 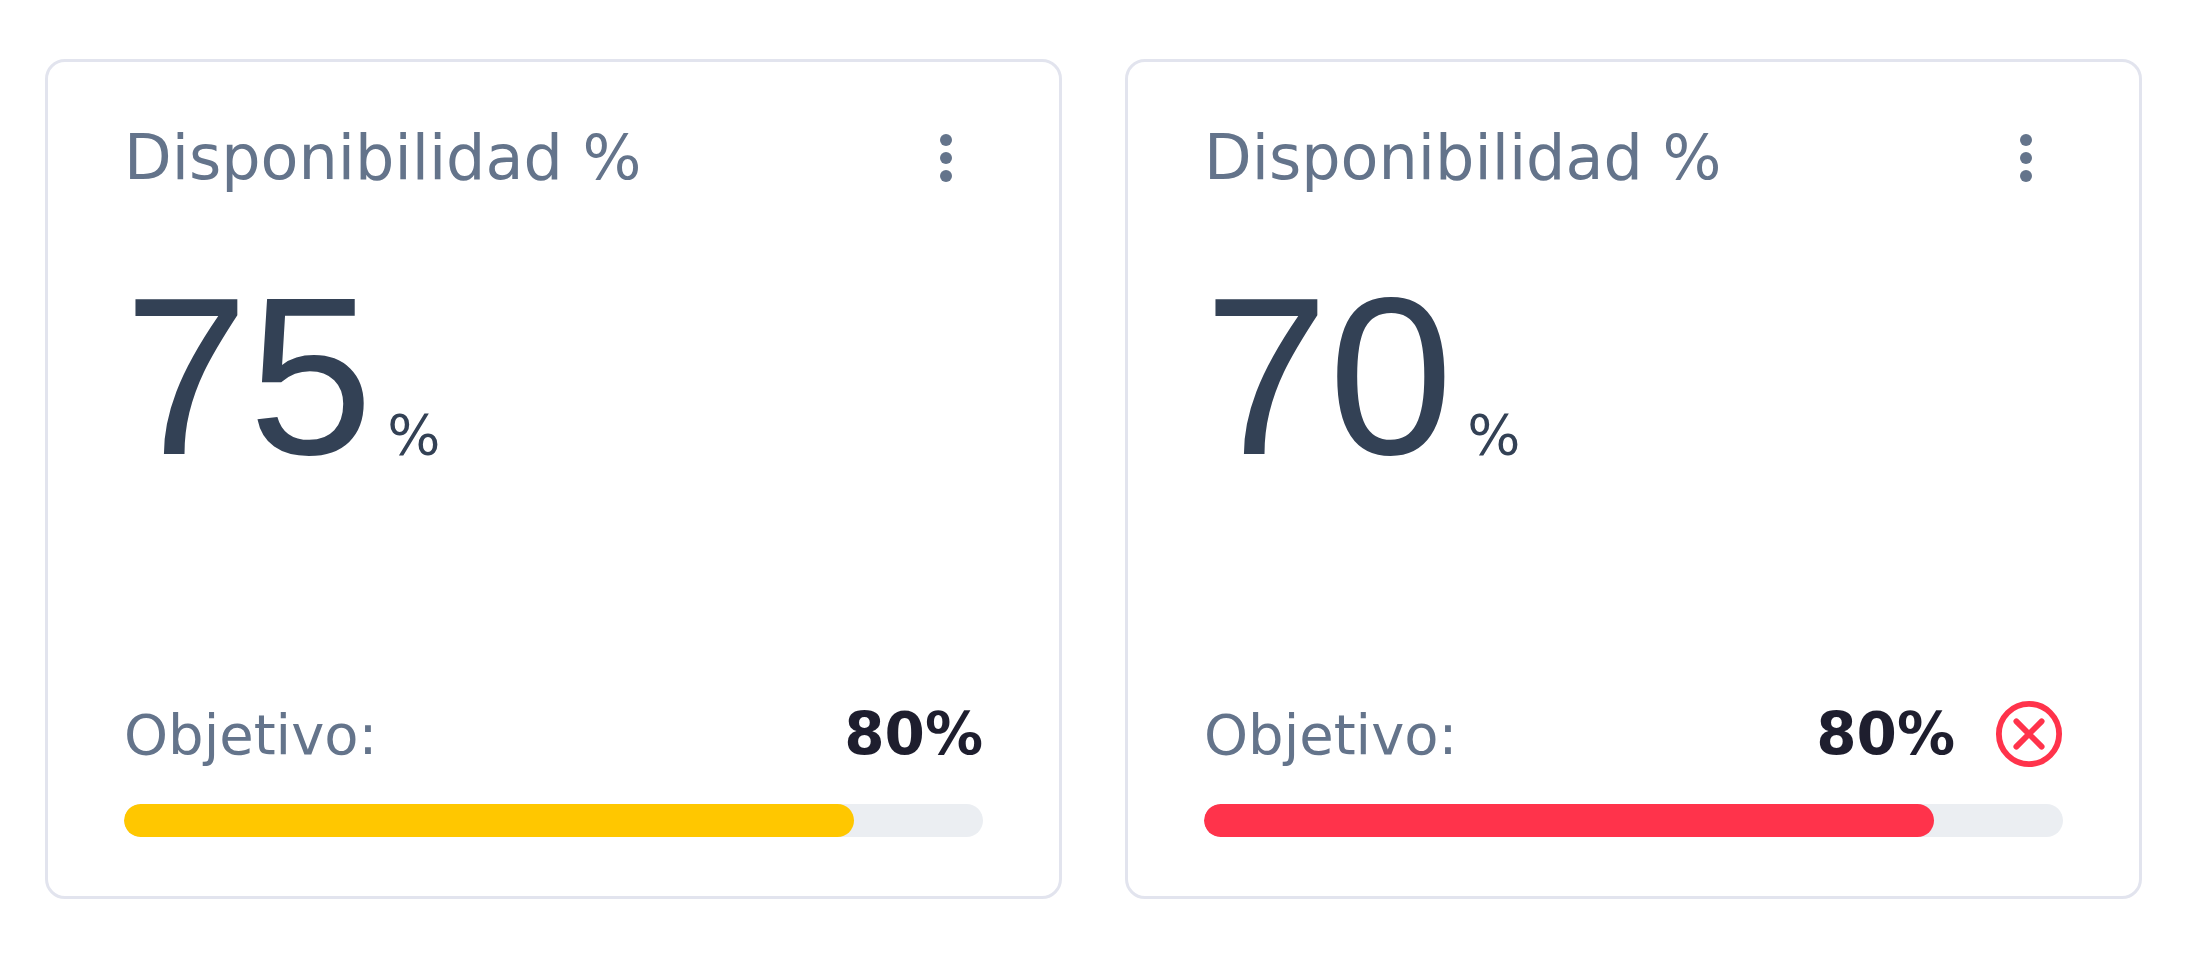 What do you see at coordinates (249, 376) in the screenshot?
I see `metric-value: 75` at bounding box center [249, 376].